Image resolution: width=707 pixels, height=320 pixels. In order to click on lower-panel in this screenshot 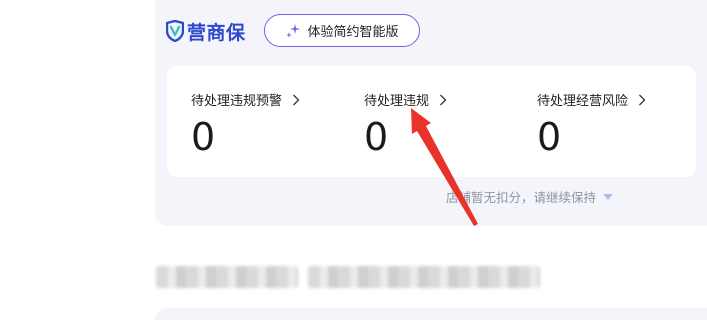, I will do `click(431, 314)`.